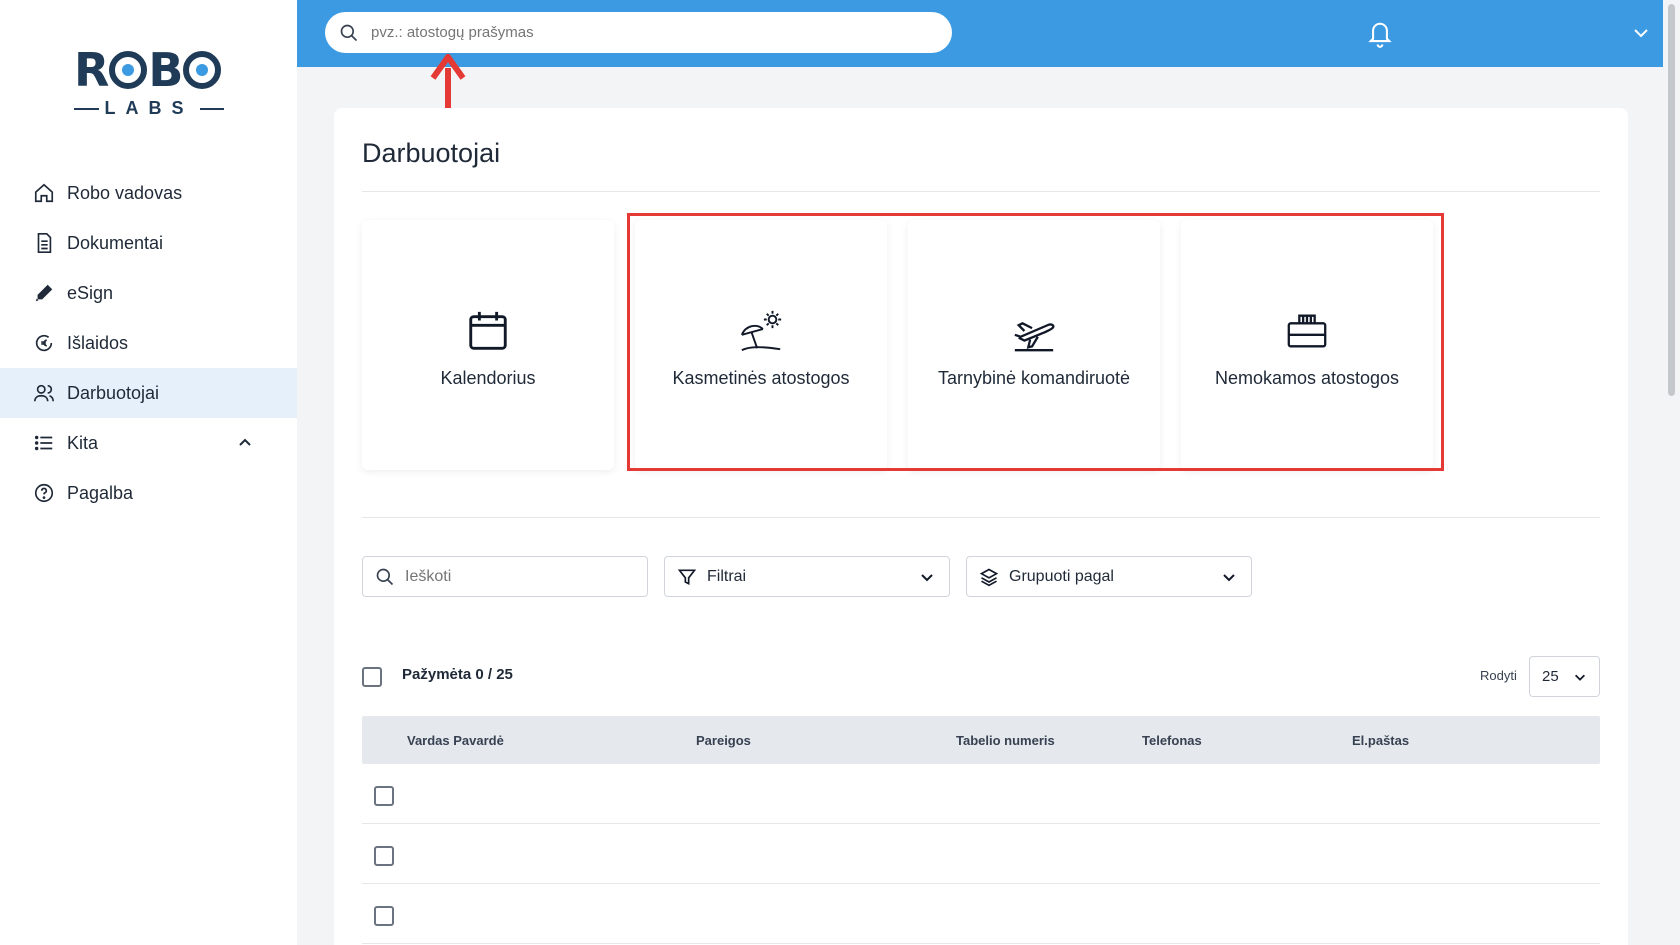 The width and height of the screenshot is (1680, 945). What do you see at coordinates (115, 242) in the screenshot?
I see `sidebar-item-label: Dokumentai` at bounding box center [115, 242].